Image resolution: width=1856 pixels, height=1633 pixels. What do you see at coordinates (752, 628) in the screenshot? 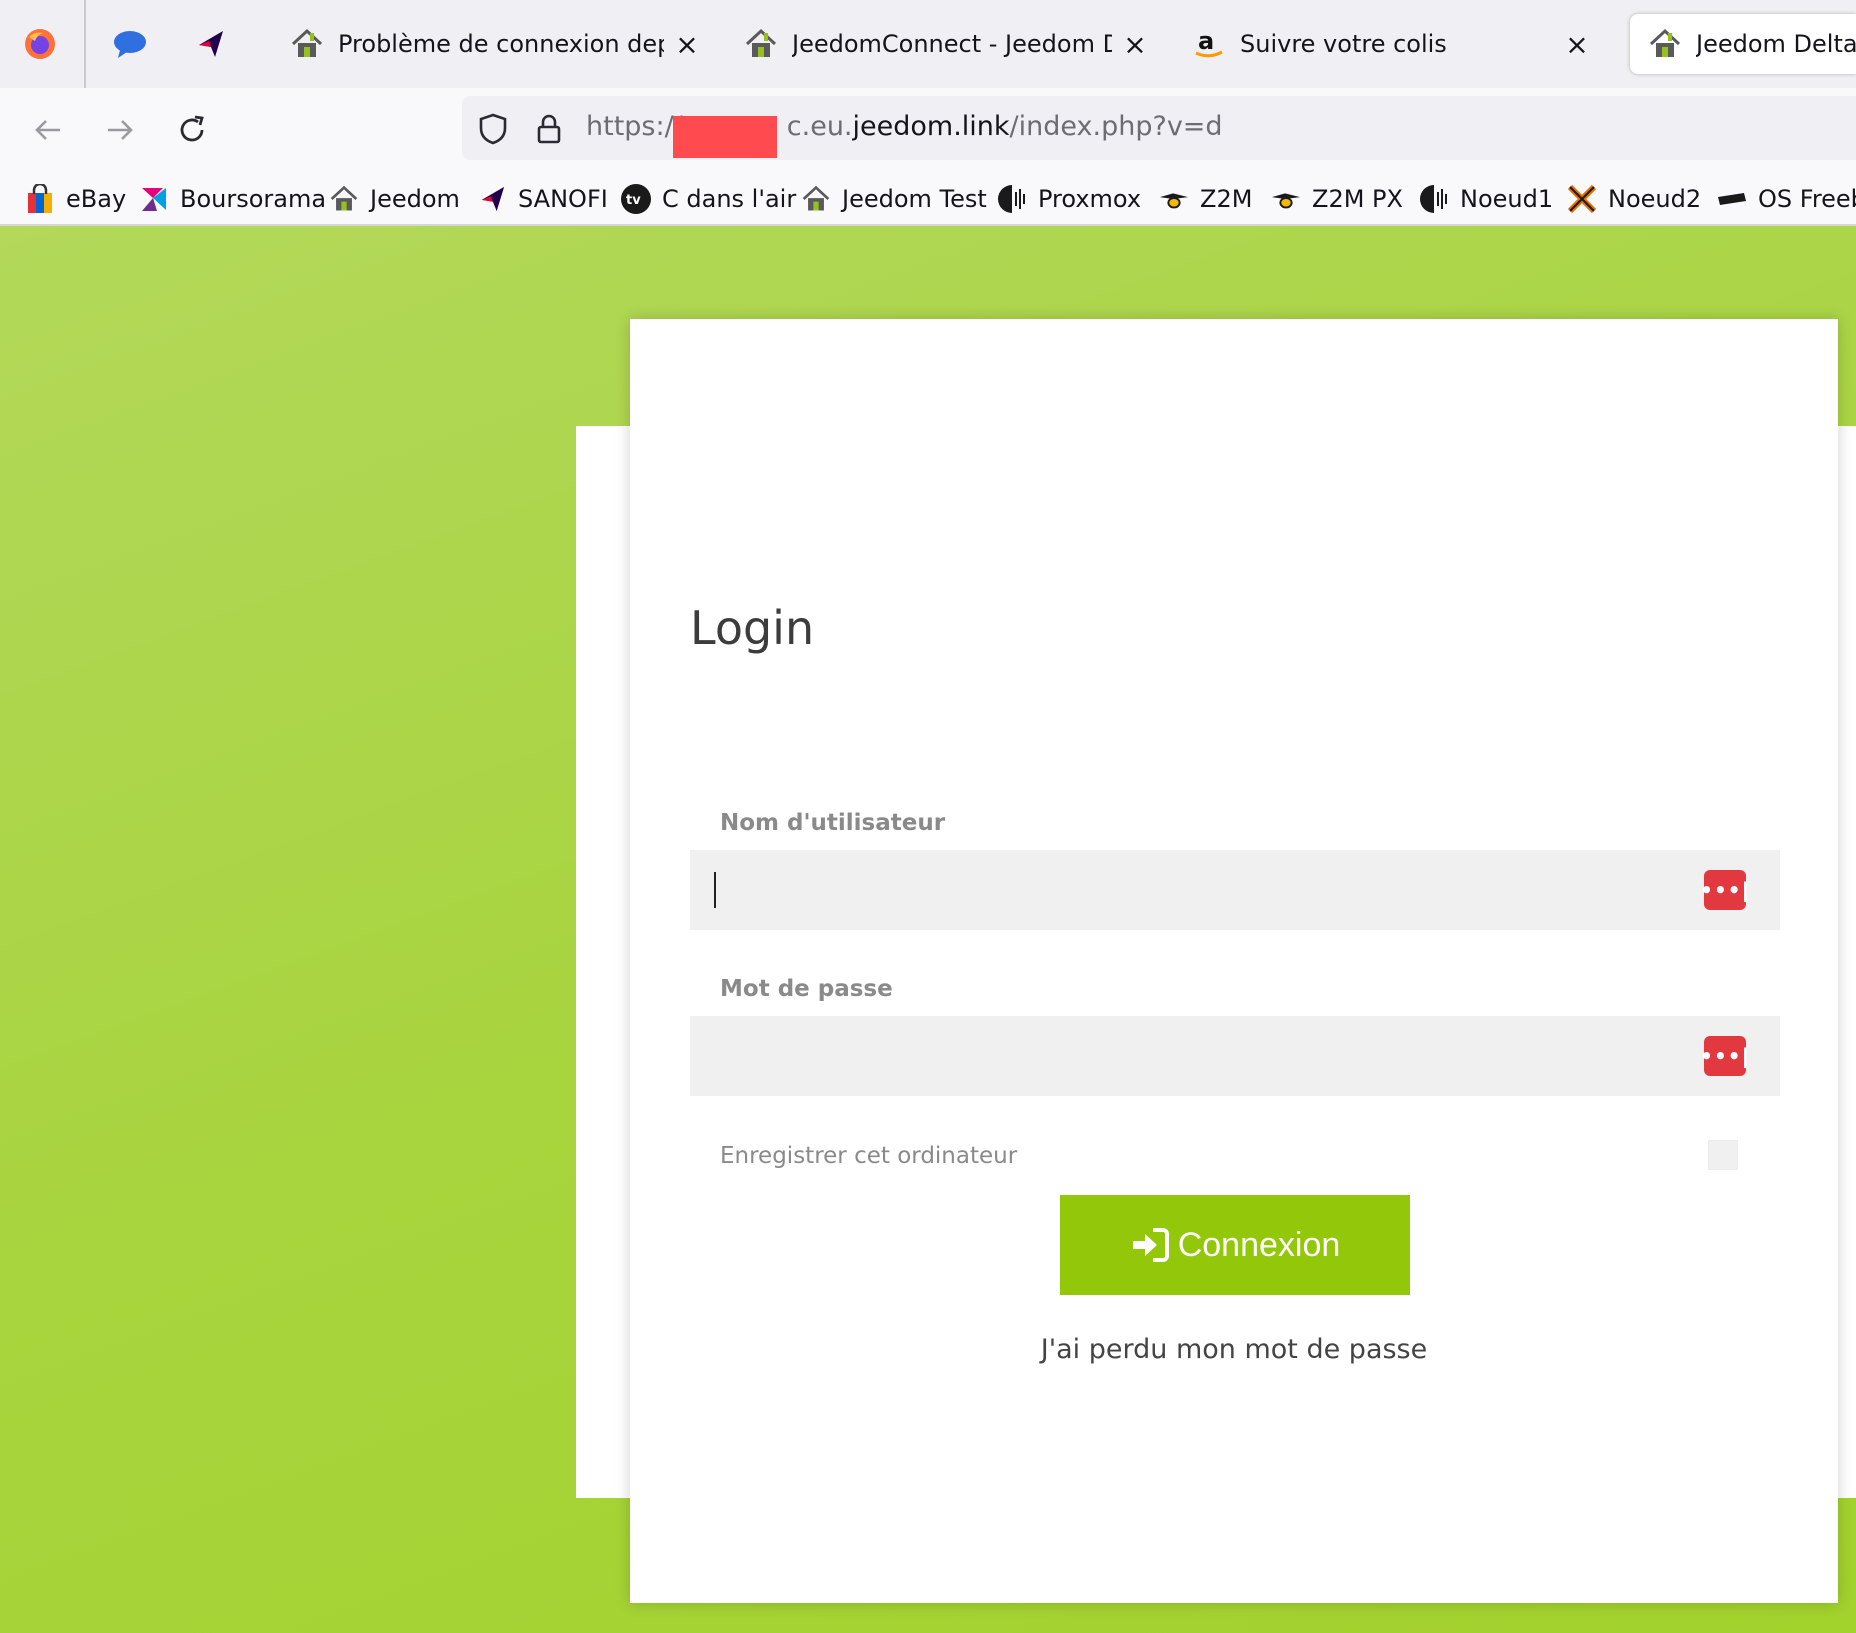
I see `page-title: Login` at bounding box center [752, 628].